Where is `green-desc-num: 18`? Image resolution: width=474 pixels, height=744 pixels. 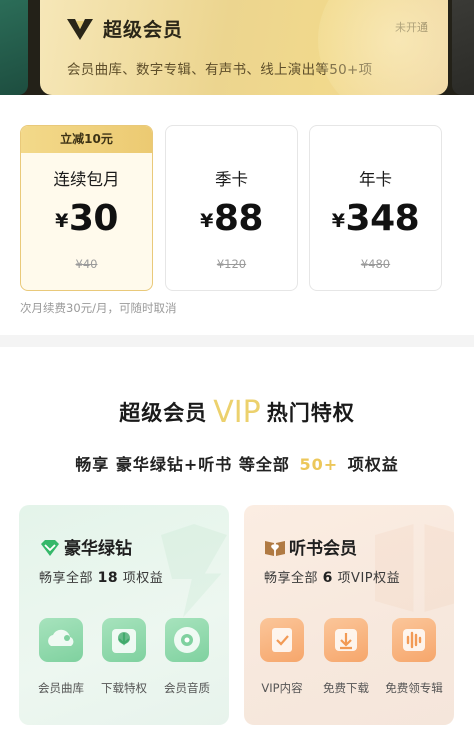 green-desc-num: 18 is located at coordinates (108, 578).